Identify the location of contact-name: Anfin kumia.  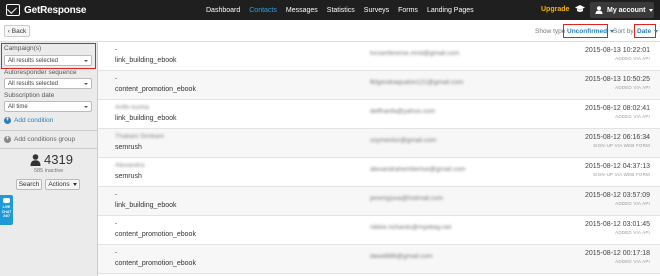
(132, 107).